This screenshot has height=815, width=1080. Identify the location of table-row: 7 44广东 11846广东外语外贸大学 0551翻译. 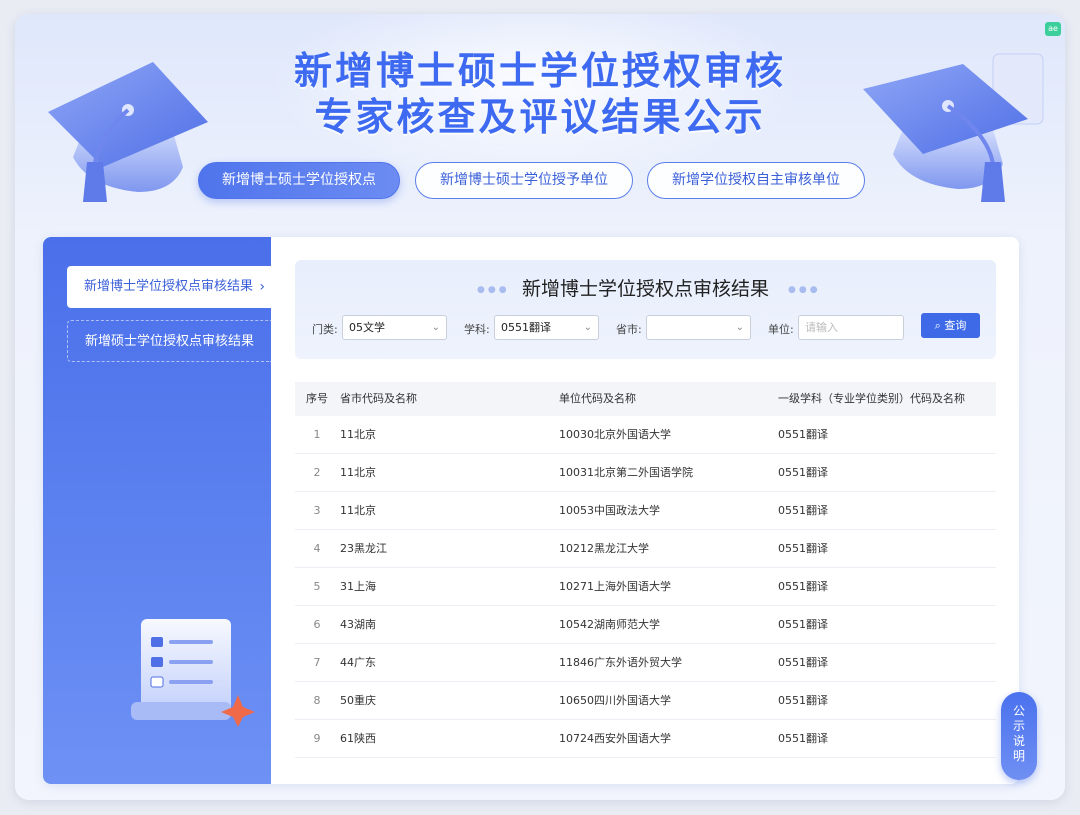
(645, 663).